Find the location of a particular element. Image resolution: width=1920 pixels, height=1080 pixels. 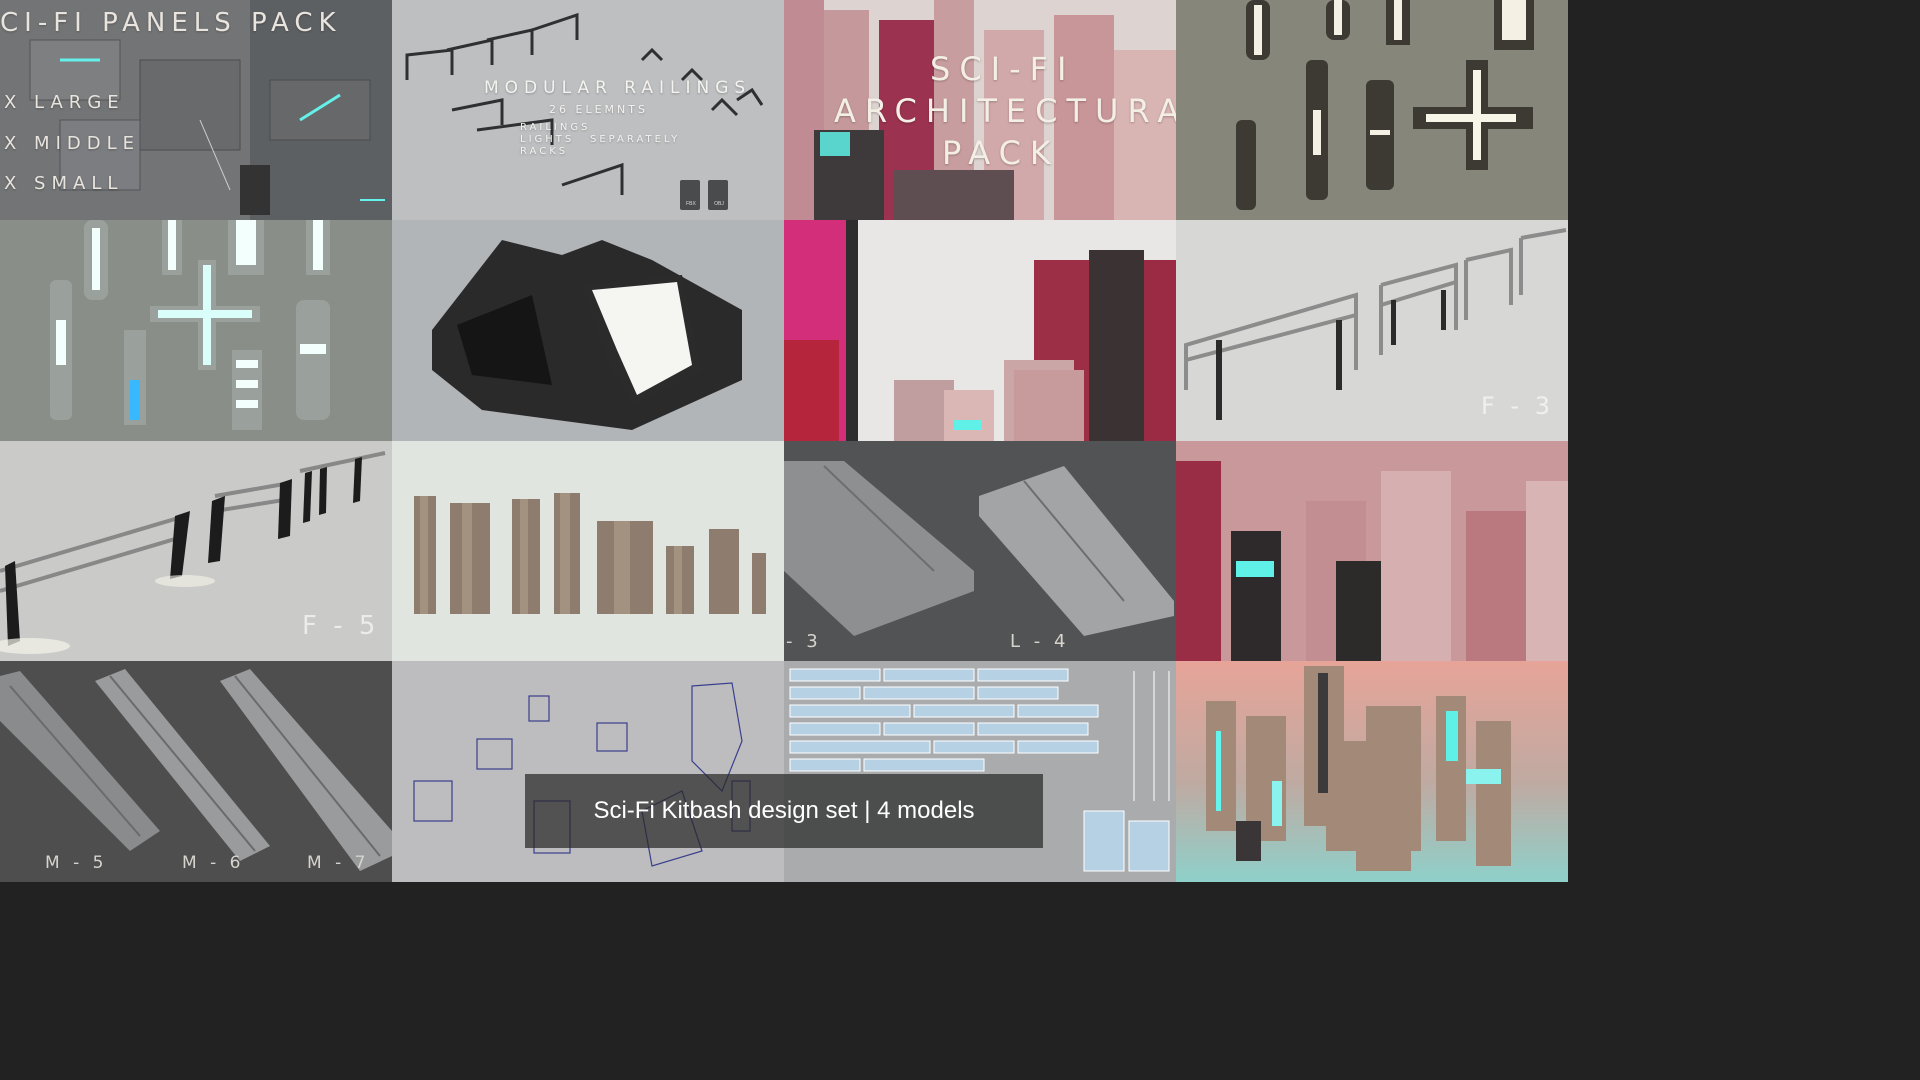

model-label-l3: - 3 is located at coordinates (804, 641).